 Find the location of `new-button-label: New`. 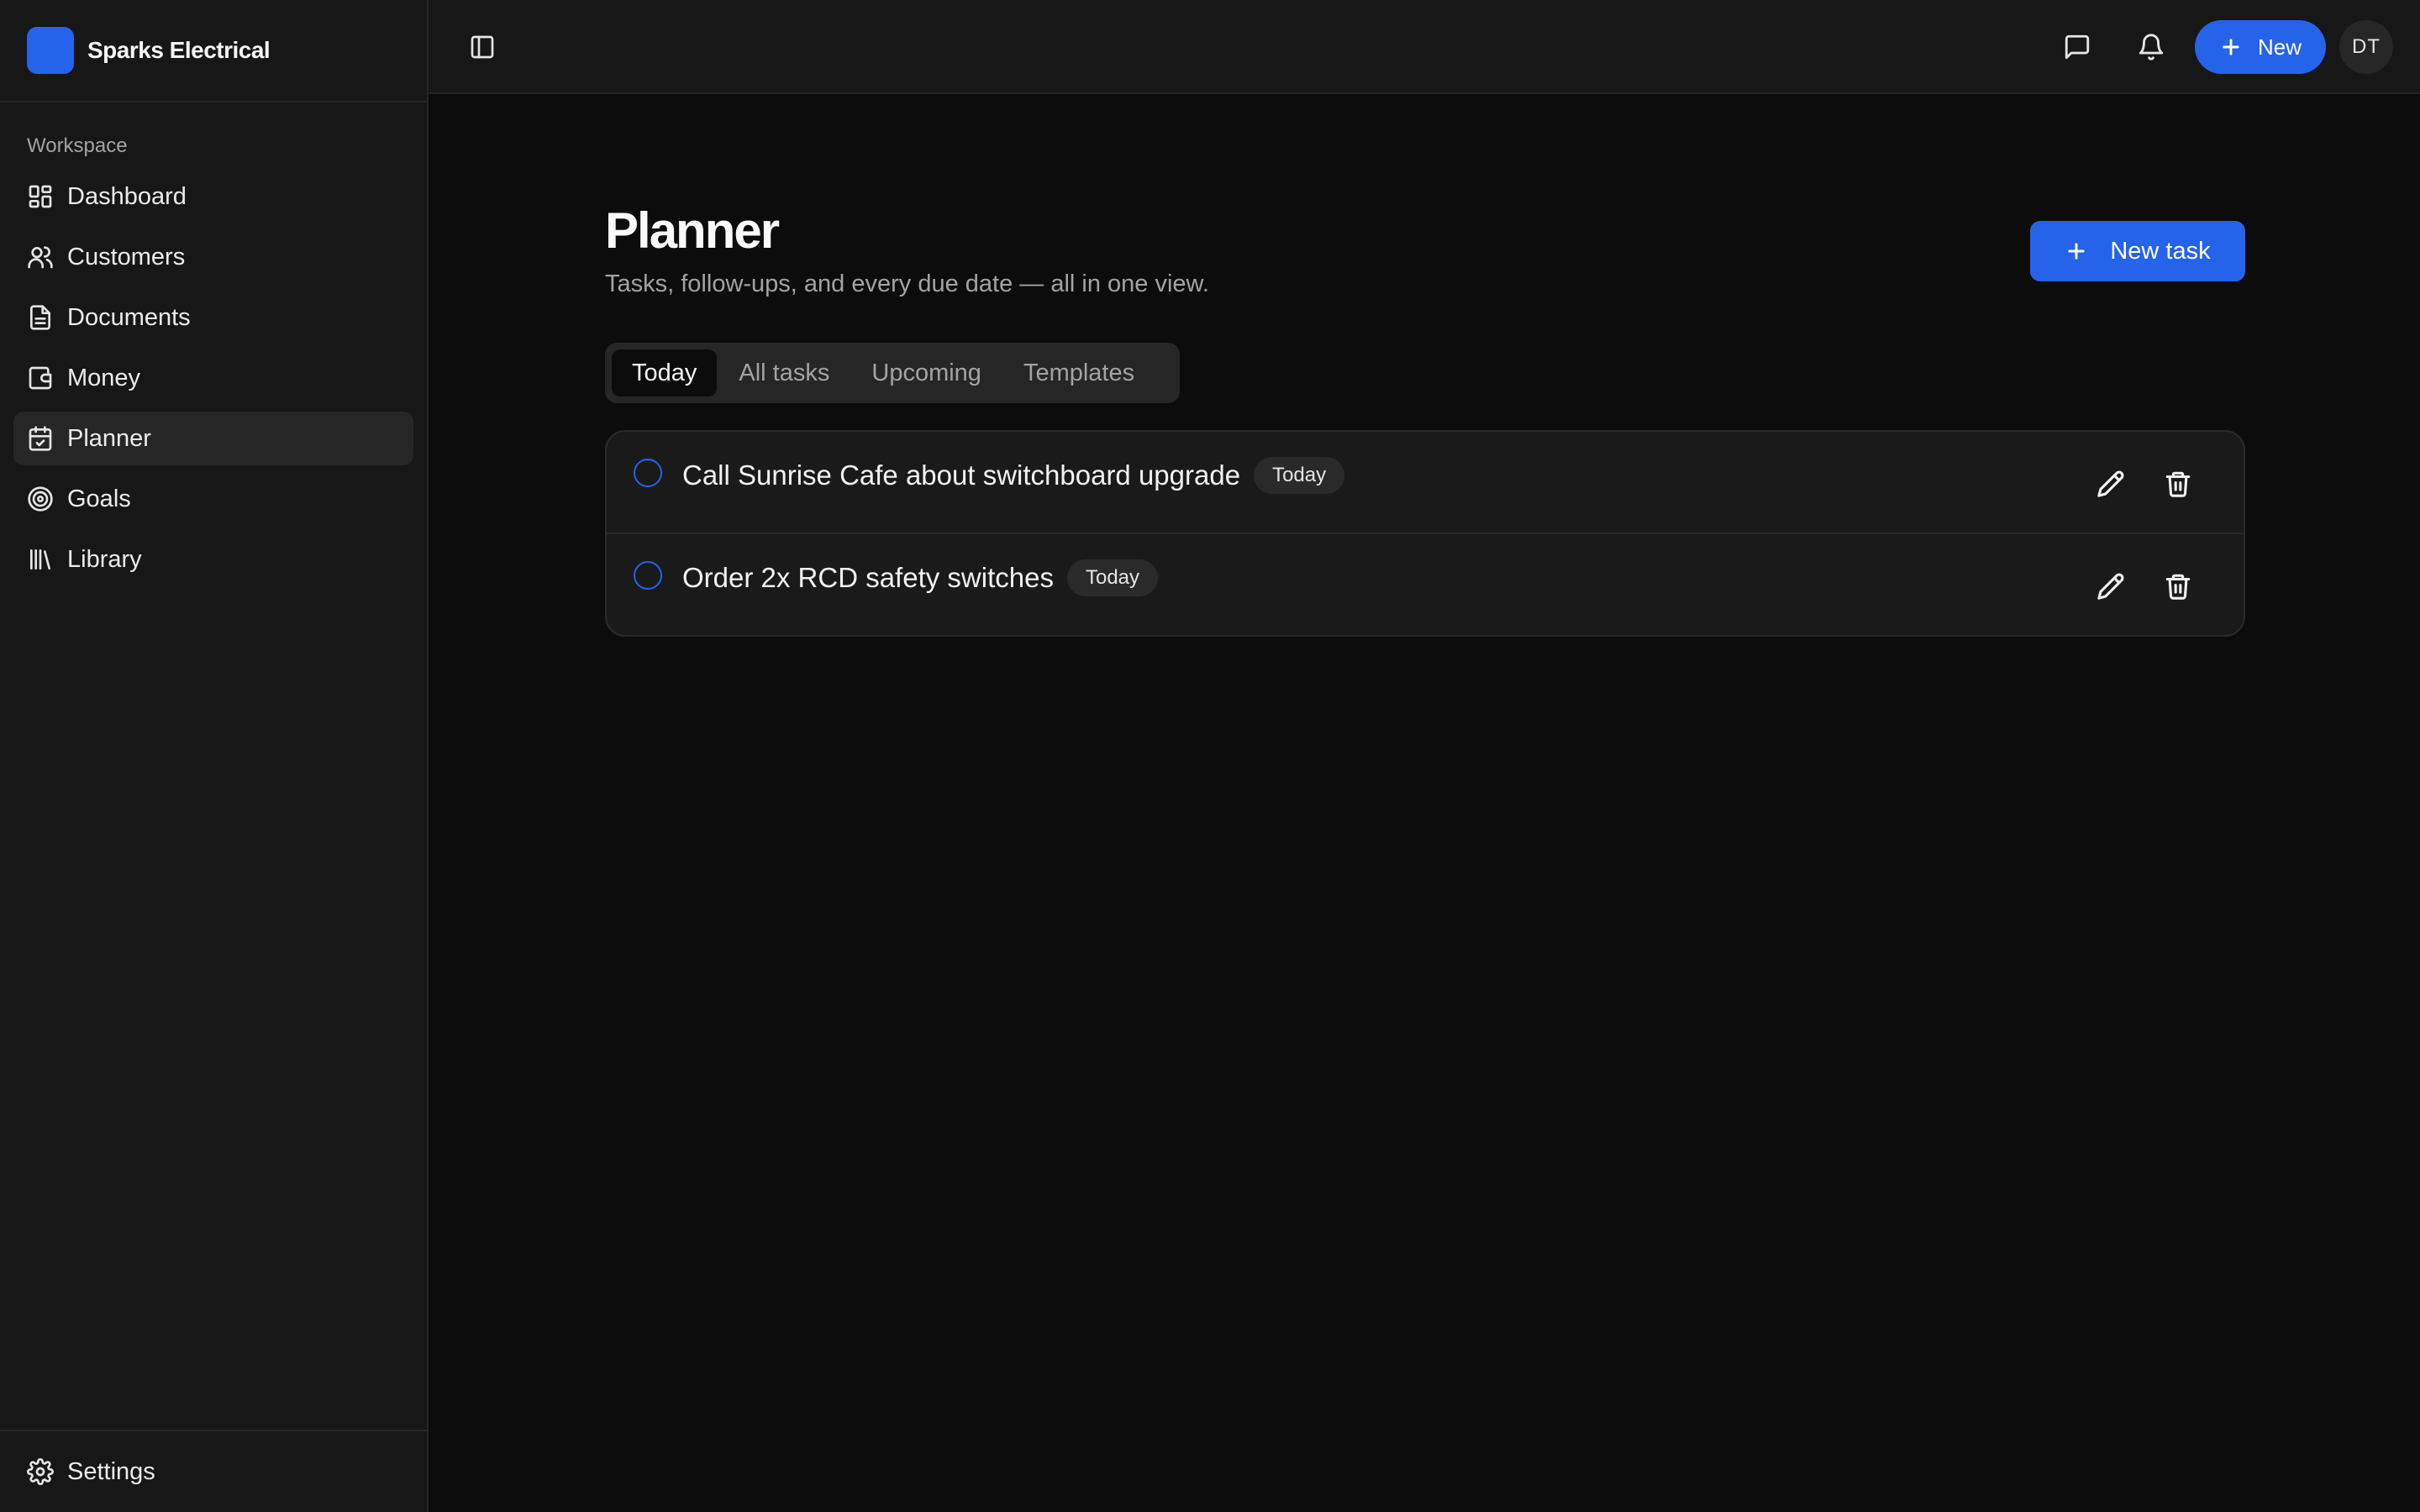

new-button-label: New is located at coordinates (2279, 47).